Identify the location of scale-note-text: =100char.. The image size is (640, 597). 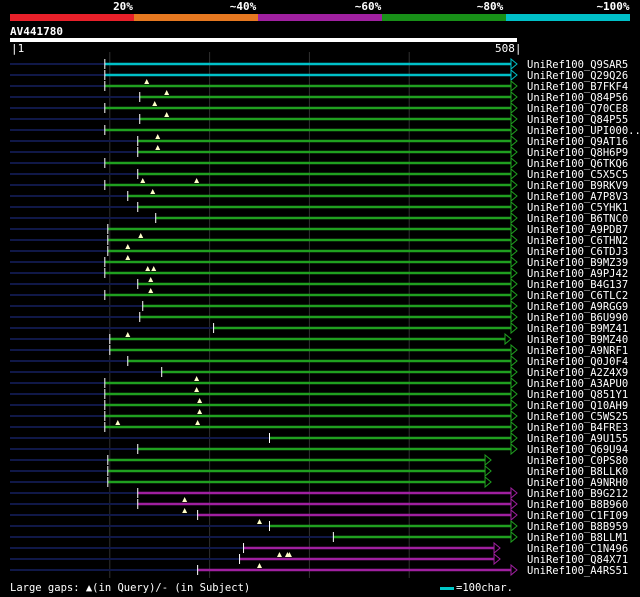
(484, 588).